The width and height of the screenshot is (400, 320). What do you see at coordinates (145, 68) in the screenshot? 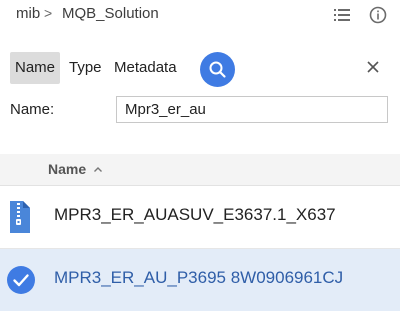
I see `chip-metadata: Metadata` at bounding box center [145, 68].